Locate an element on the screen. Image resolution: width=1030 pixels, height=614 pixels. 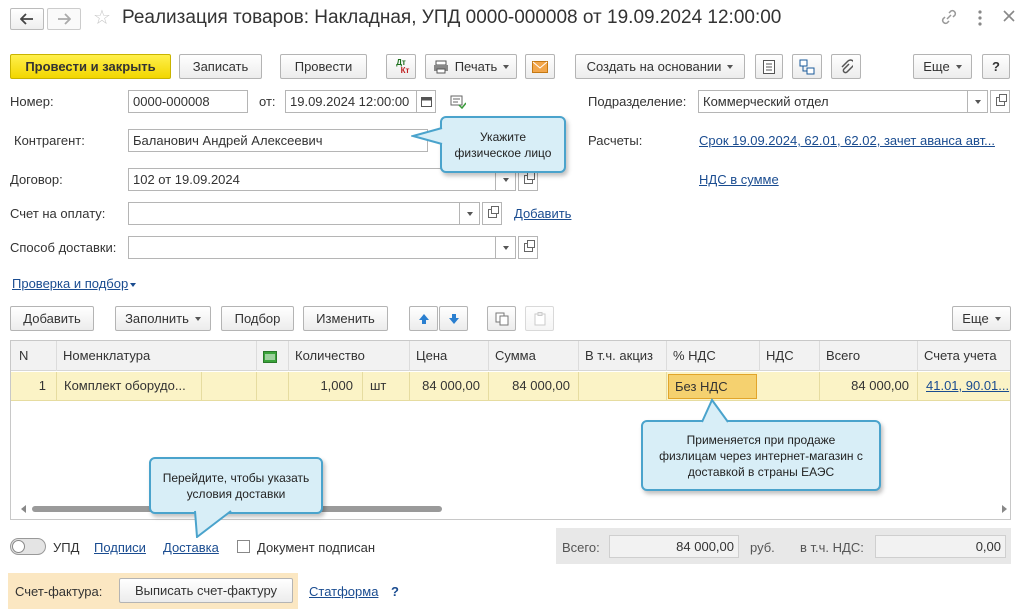
print-button: Печать is located at coordinates (471, 66).